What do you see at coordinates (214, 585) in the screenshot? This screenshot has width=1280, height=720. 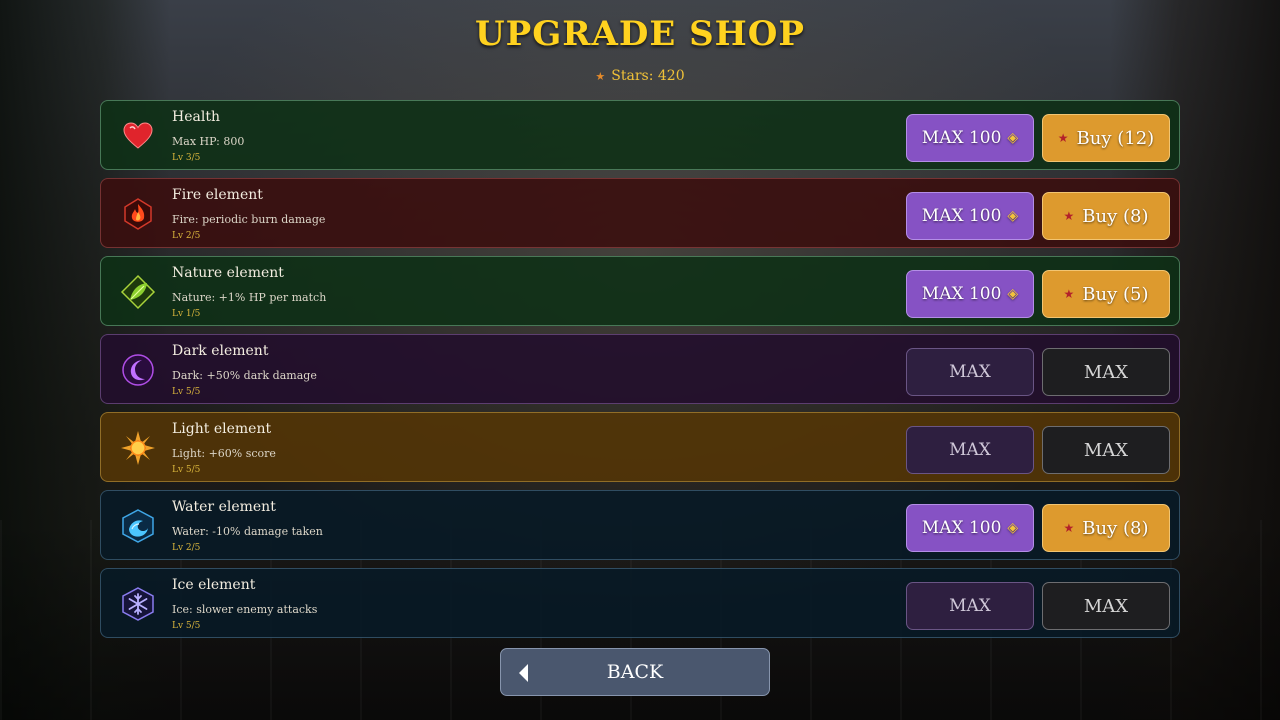 I see `upgrade-name: Ice element` at bounding box center [214, 585].